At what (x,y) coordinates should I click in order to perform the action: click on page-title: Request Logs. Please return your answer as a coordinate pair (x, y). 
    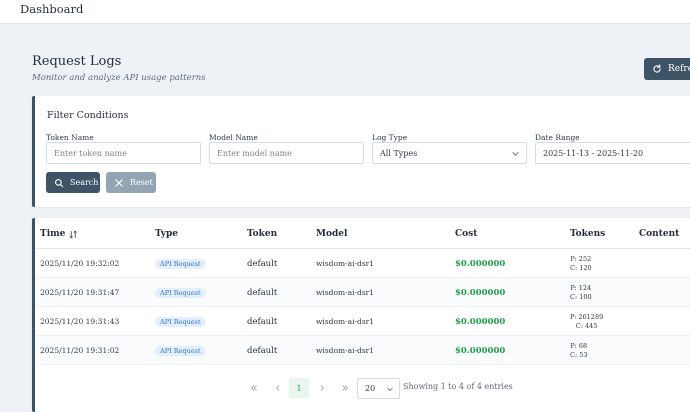
    Looking at the image, I should click on (77, 61).